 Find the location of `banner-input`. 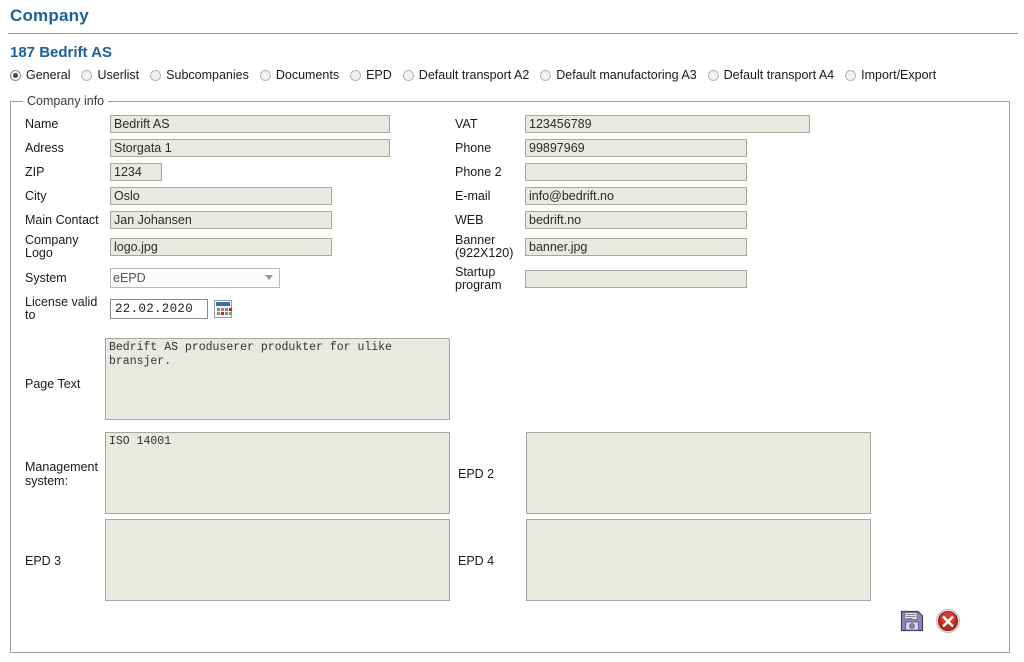

banner-input is located at coordinates (636, 247).